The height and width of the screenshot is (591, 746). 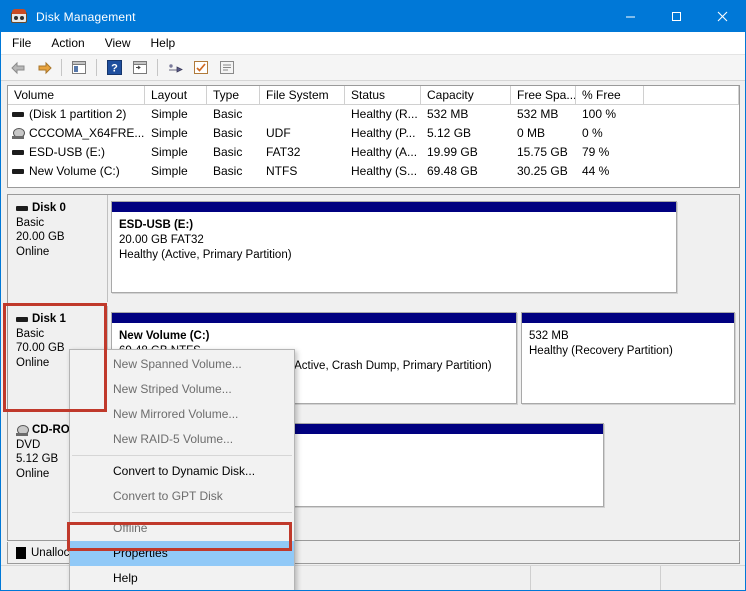 I want to click on cell-volume-label: ESD-USB (E:), so click(x=67, y=152).